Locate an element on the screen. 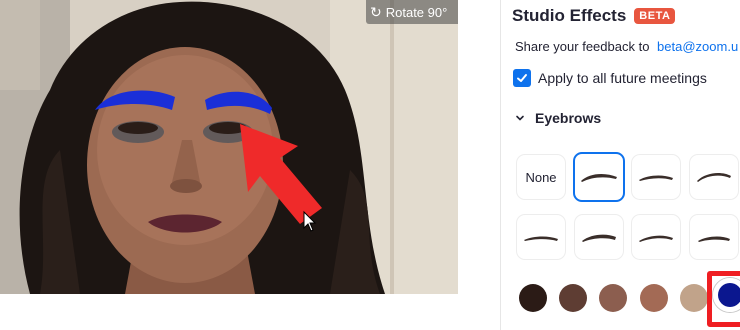 Image resolution: width=740 pixels, height=330 pixels. apply-all-row: Apply to all future meetings is located at coordinates (610, 78).